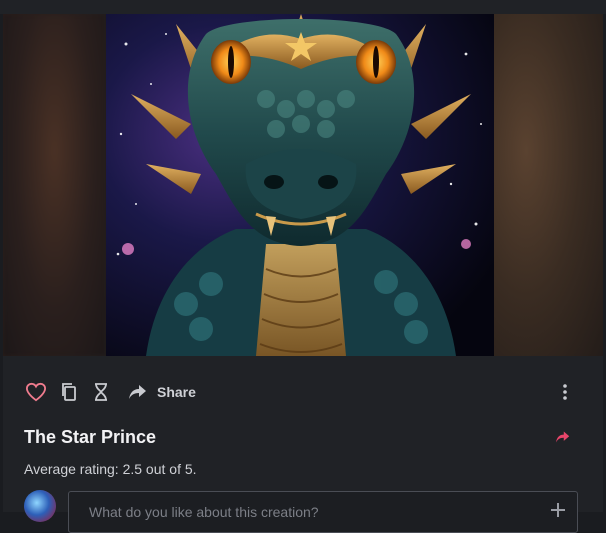  I want to click on more-vertical-icon, so click(565, 392).